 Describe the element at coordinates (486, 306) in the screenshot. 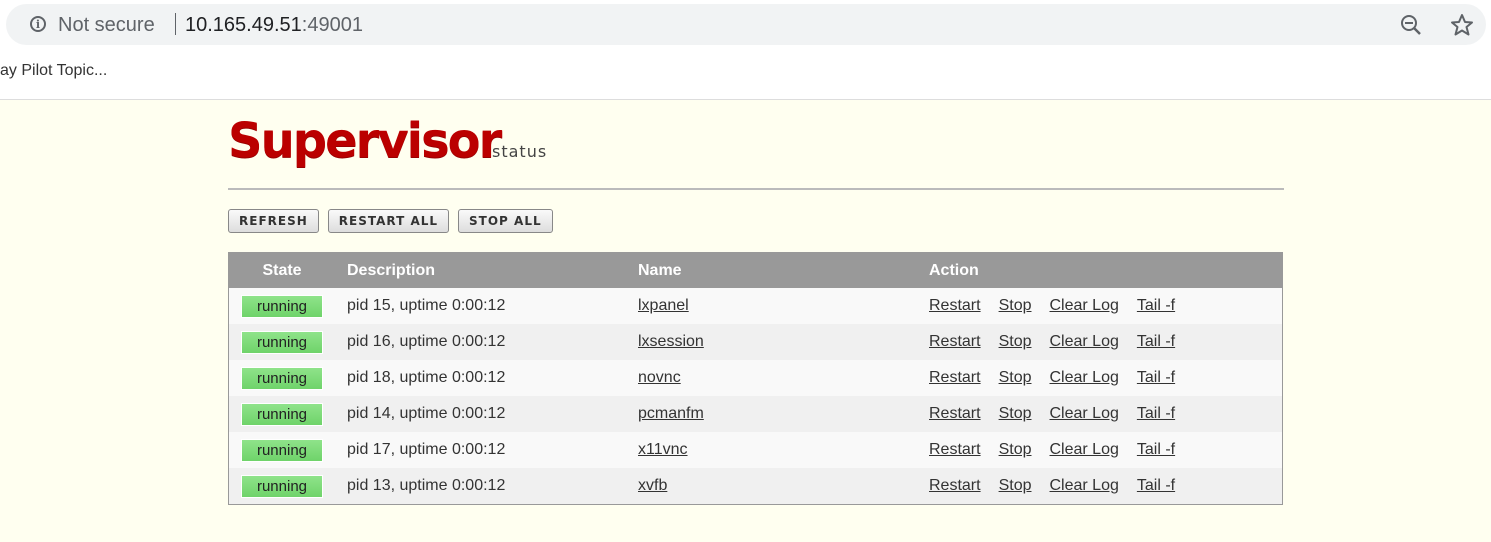

I see `description-cell: pid 15, uptime 0:00:12` at that location.